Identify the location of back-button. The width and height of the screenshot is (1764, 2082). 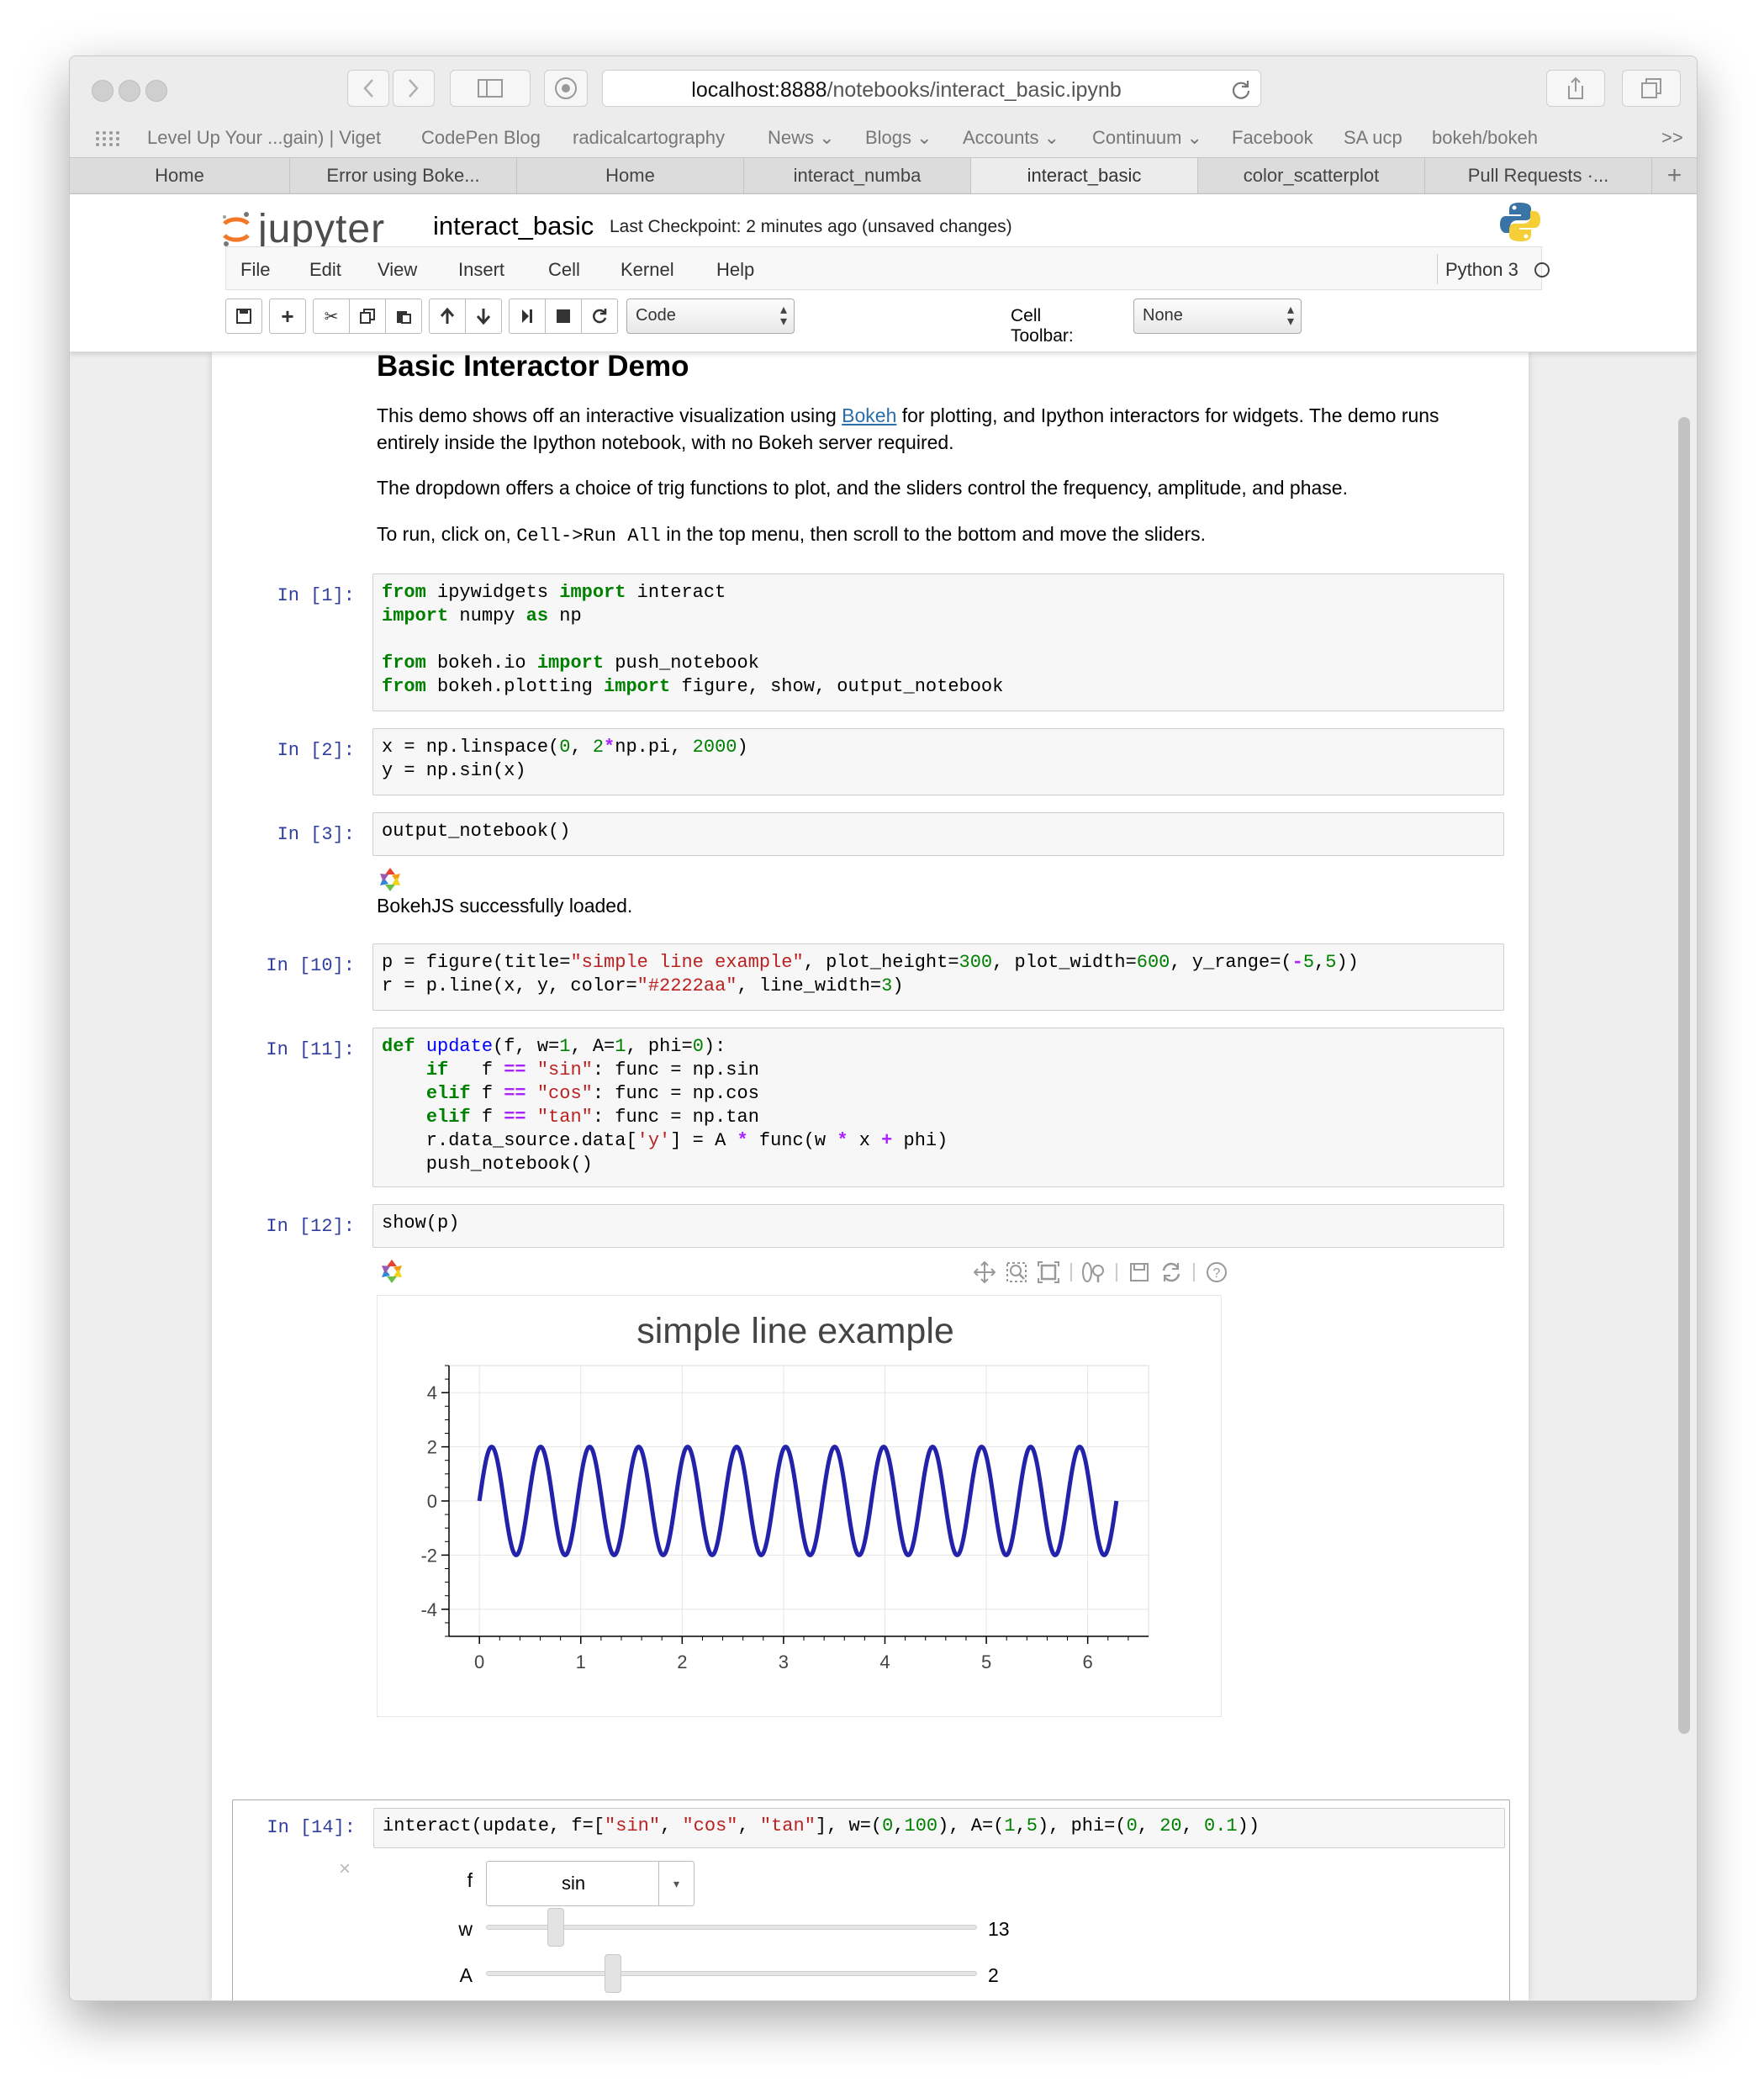
(368, 89).